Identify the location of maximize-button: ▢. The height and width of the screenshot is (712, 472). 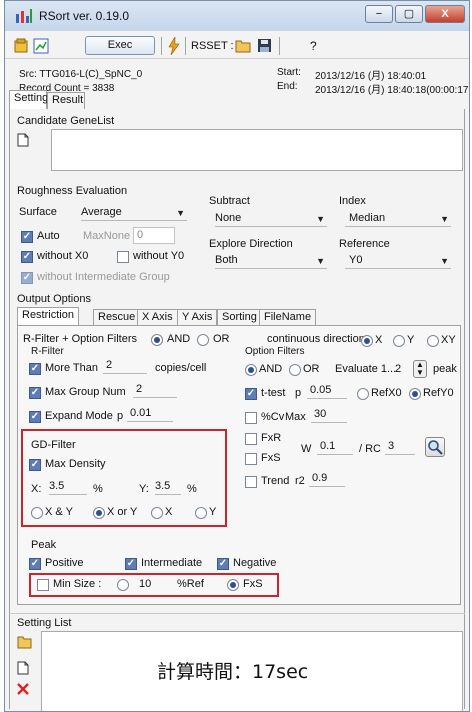
(409, 14).